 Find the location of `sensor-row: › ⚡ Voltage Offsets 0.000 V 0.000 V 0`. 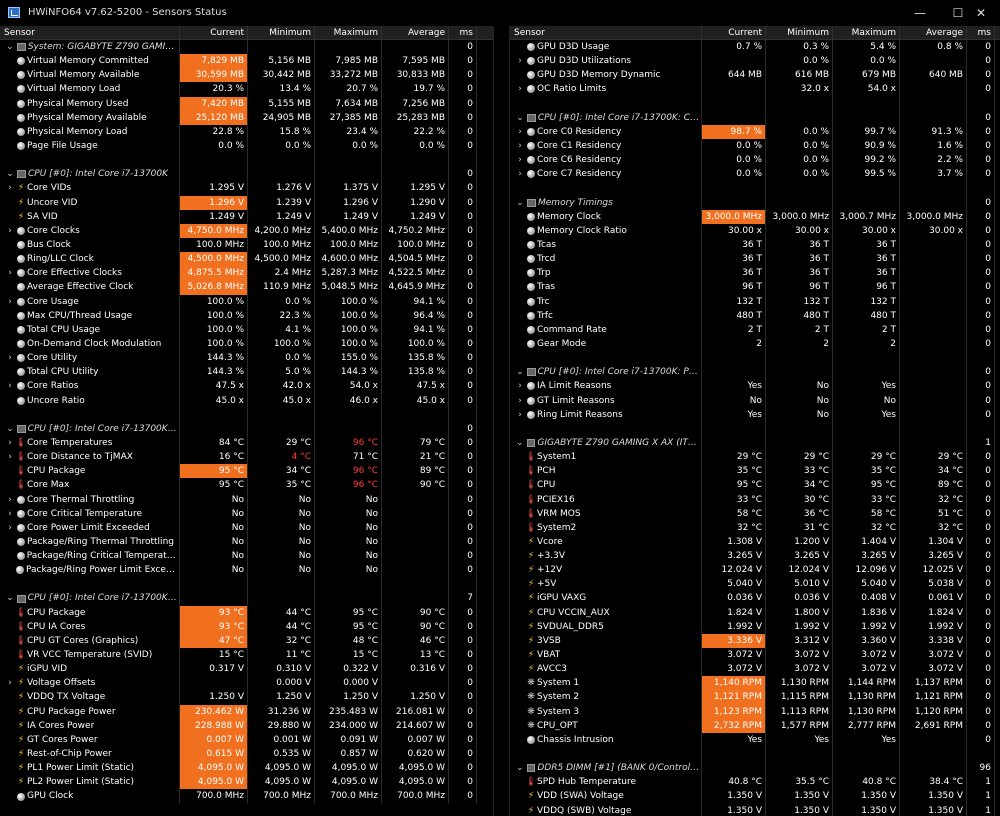

sensor-row: › ⚡ Voltage Offsets 0.000 V 0.000 V 0 is located at coordinates (246, 683).